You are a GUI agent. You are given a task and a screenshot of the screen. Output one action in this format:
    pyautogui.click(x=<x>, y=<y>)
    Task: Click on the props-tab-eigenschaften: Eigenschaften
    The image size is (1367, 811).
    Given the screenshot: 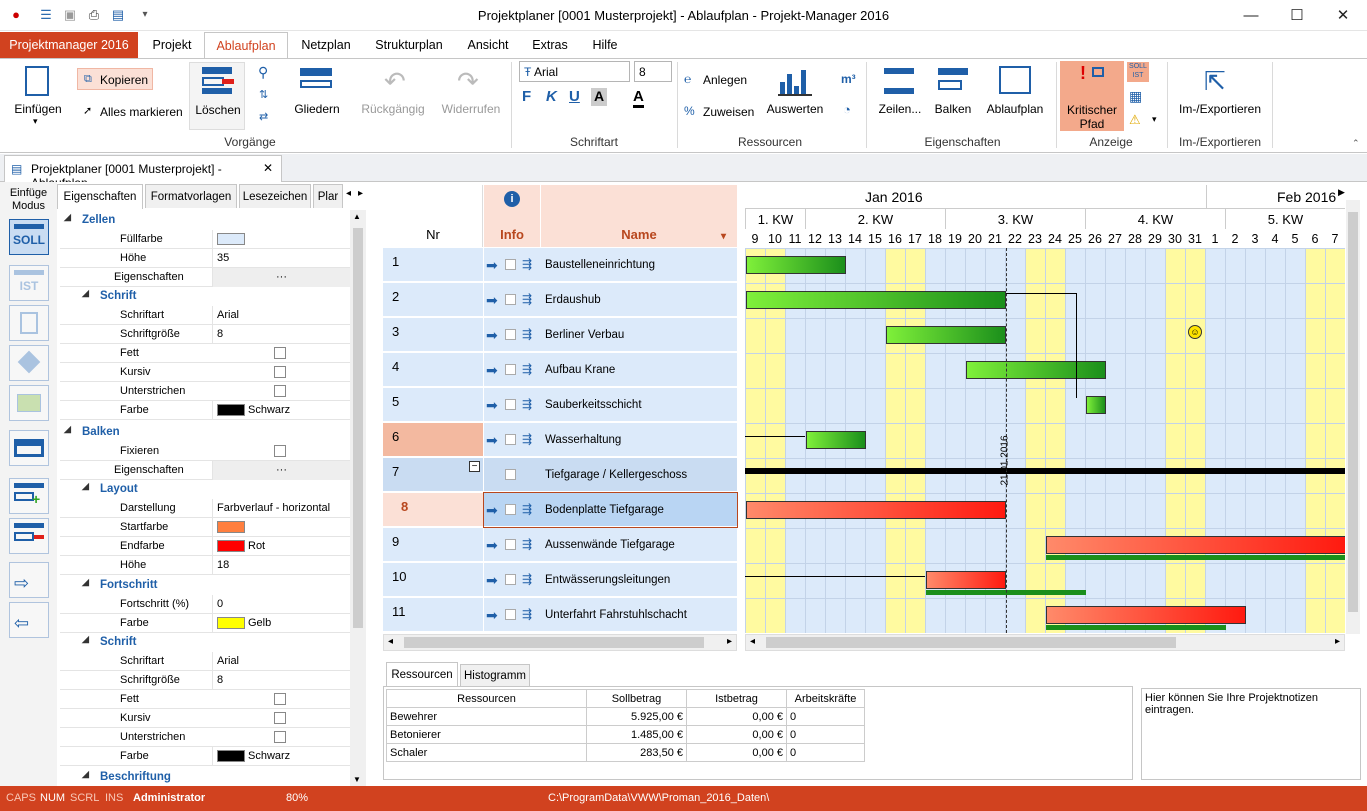 What is the action you would take?
    pyautogui.click(x=100, y=196)
    